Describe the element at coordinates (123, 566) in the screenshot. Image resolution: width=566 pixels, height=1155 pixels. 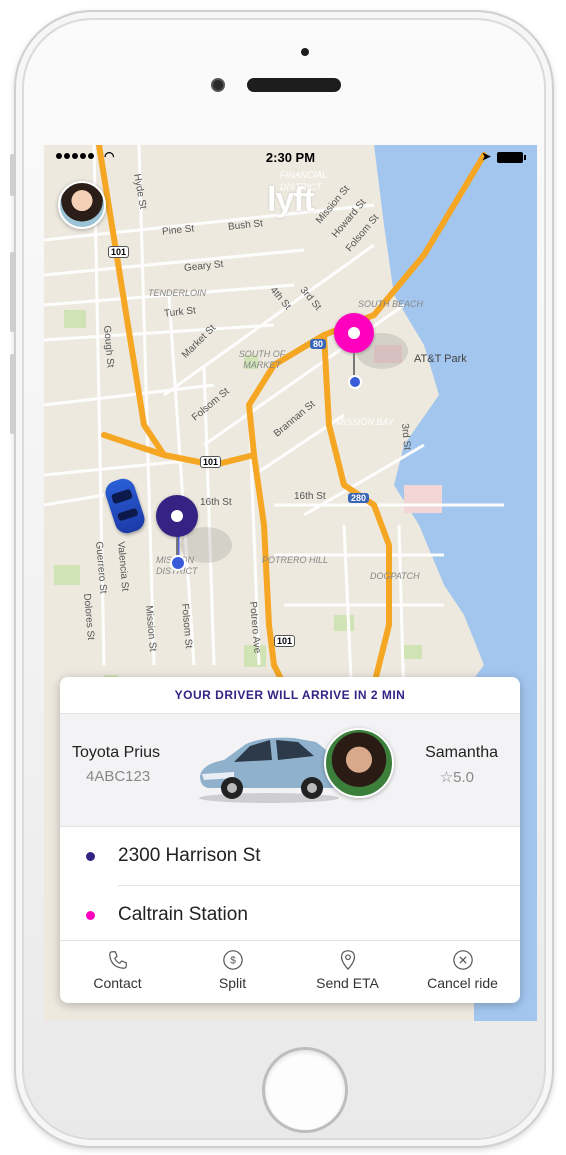
I see `map-label: Valencia St` at that location.